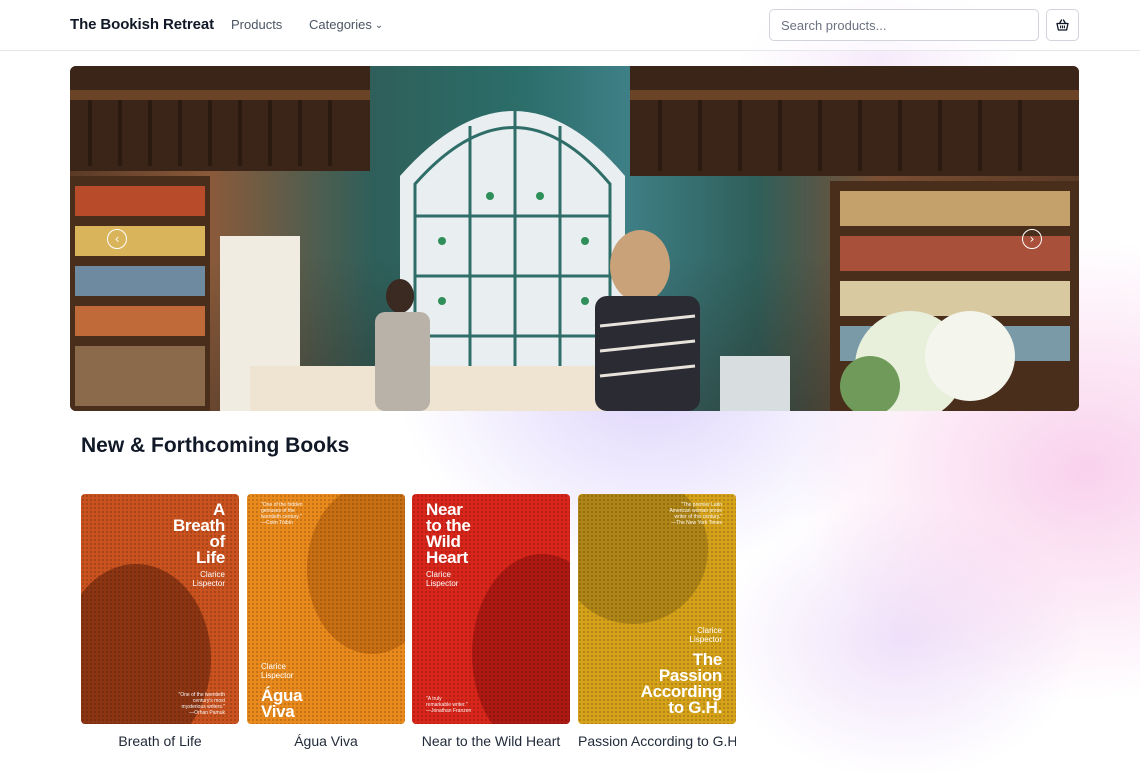 This screenshot has height=773, width=1140. What do you see at coordinates (215, 445) in the screenshot?
I see `section-title: New & Forthcoming Books` at bounding box center [215, 445].